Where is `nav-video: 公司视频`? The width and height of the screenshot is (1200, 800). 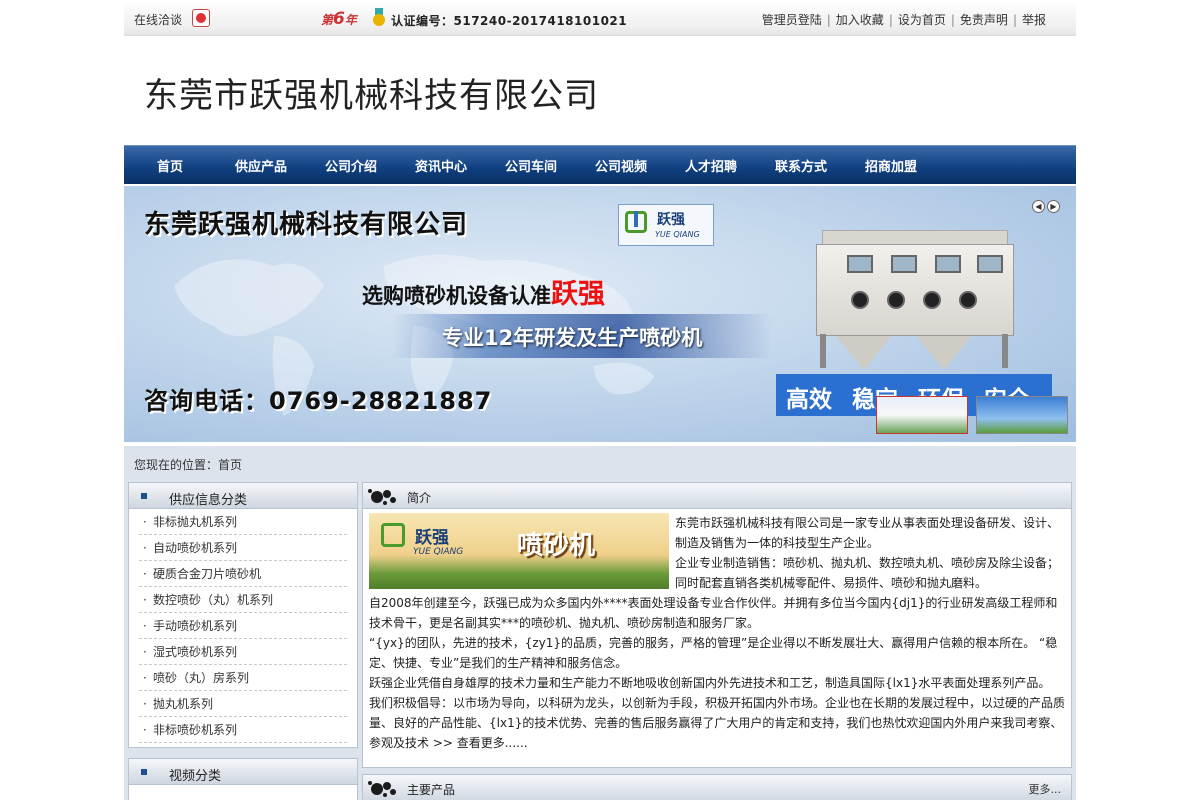 nav-video: 公司视频 is located at coordinates (621, 165).